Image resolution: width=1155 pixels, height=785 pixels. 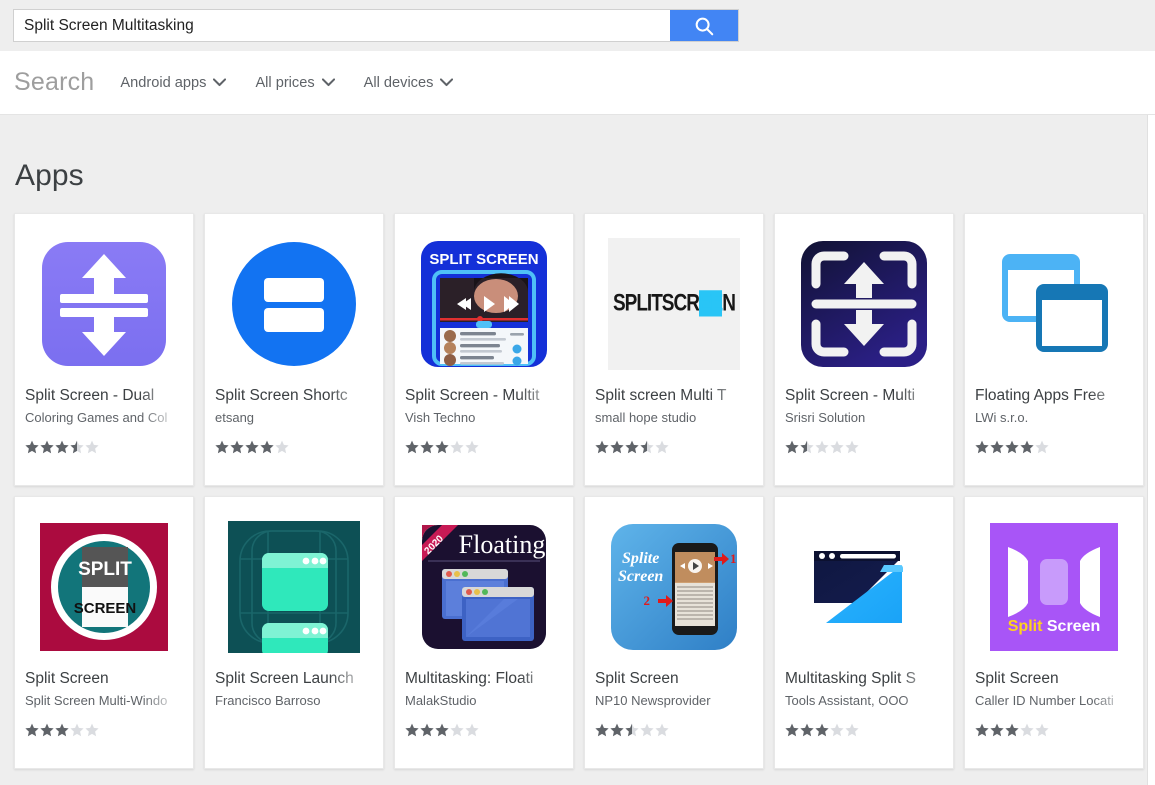 I want to click on app-card: Multitasking Split S Tools Assistant, OOO, so click(x=864, y=632).